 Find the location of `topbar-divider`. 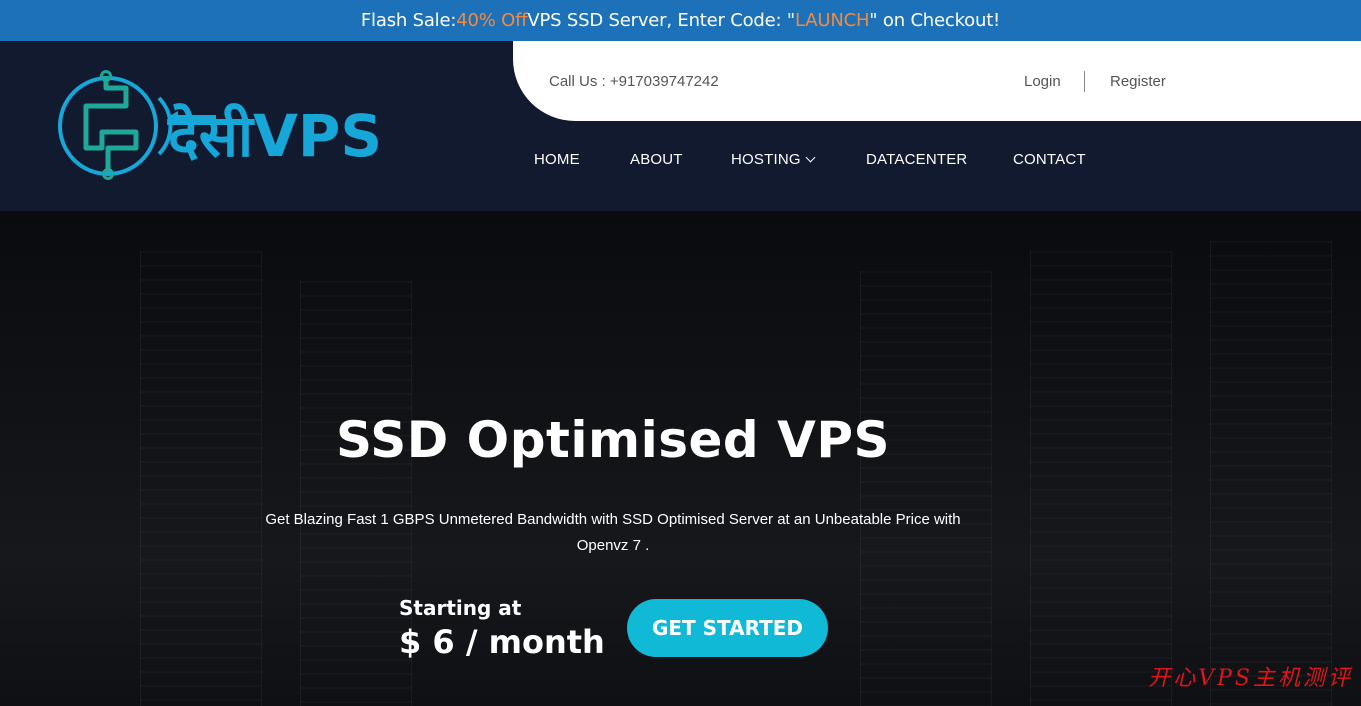

topbar-divider is located at coordinates (1084, 81).